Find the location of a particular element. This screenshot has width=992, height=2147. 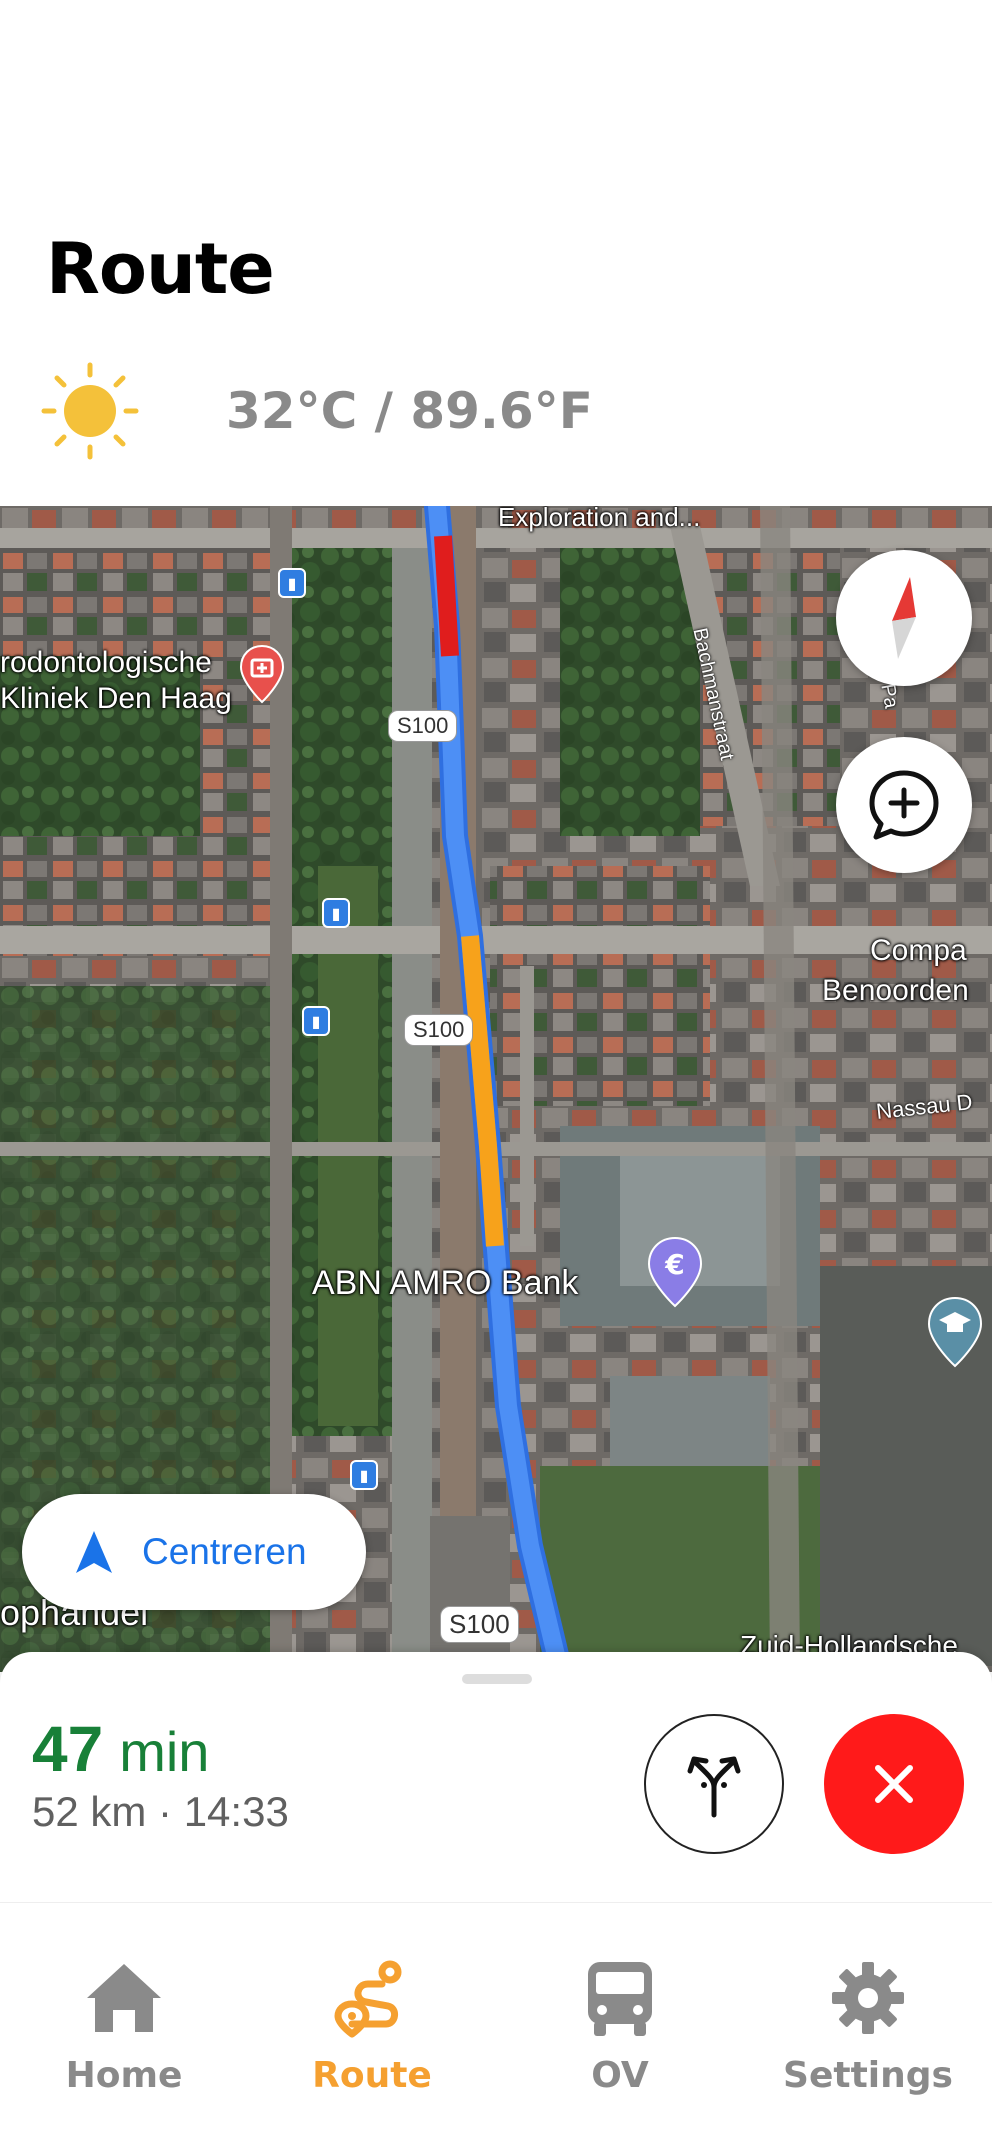

eta-duration-unit: min is located at coordinates (164, 1751).